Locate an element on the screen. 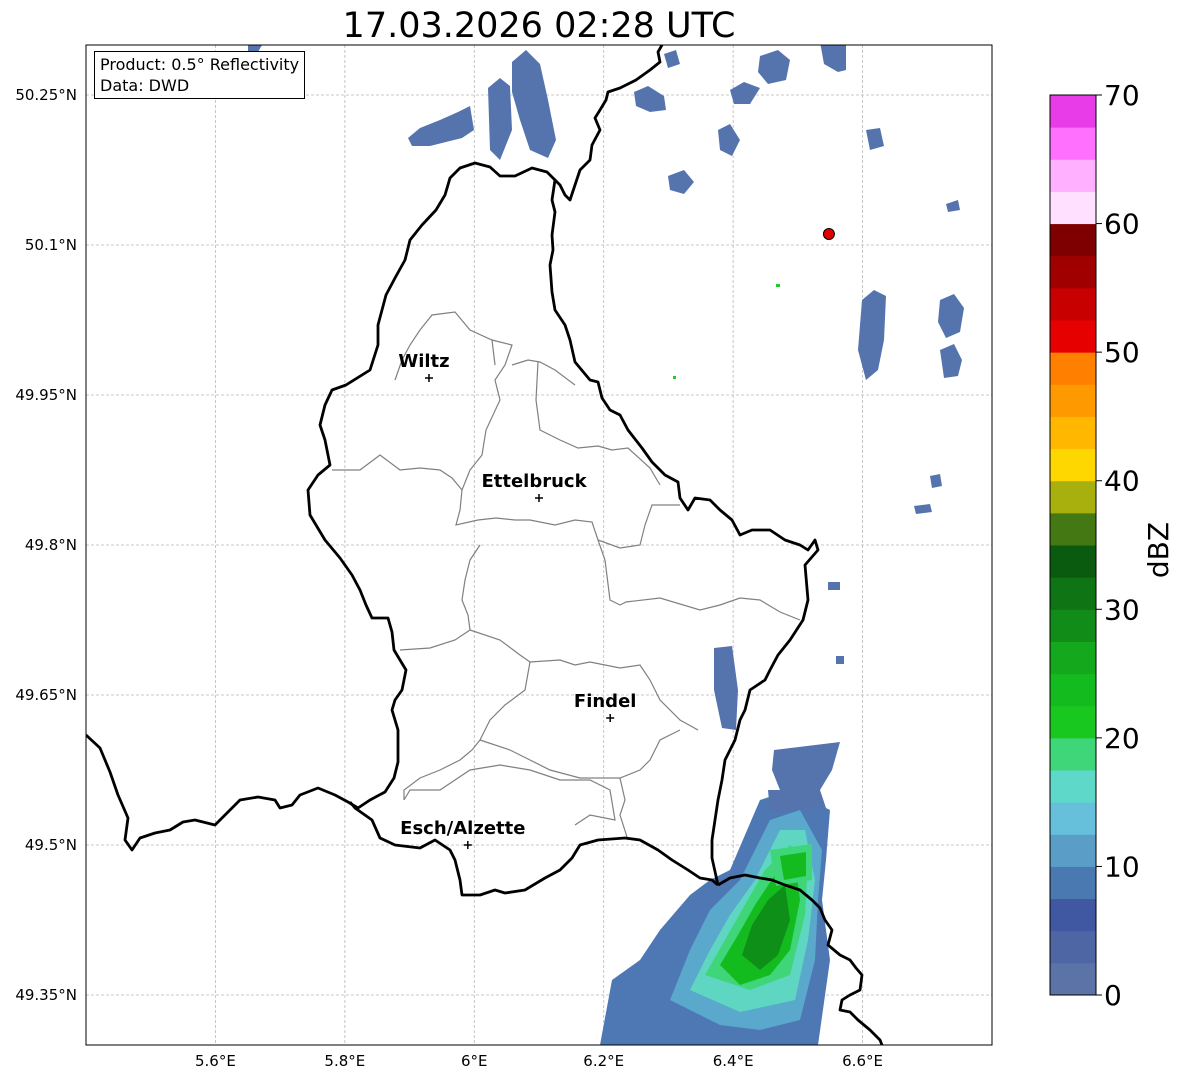 Image resolution: width=1184 pixels, height=1081 pixels. colorbar-tick-label: 60 is located at coordinates (1122, 224).